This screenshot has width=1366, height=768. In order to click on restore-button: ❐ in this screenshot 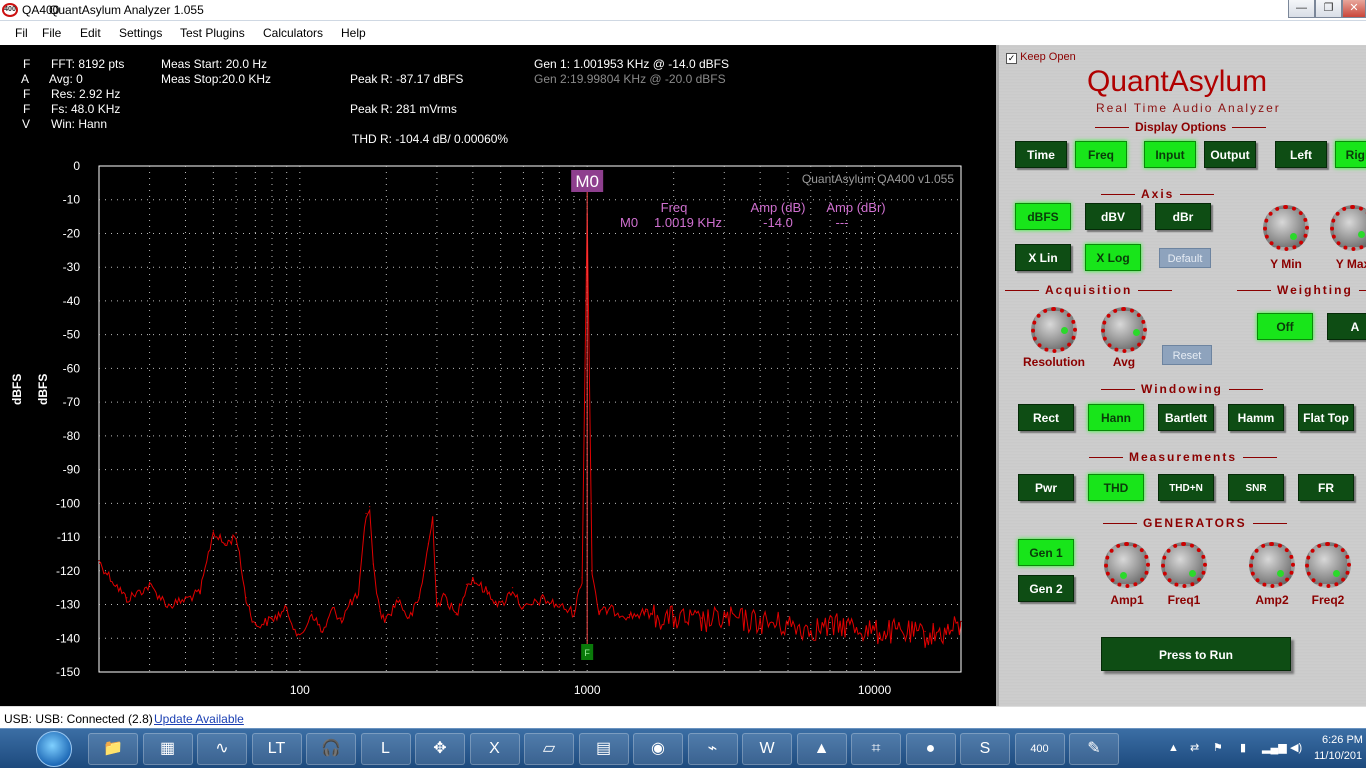, I will do `click(1328, 9)`.